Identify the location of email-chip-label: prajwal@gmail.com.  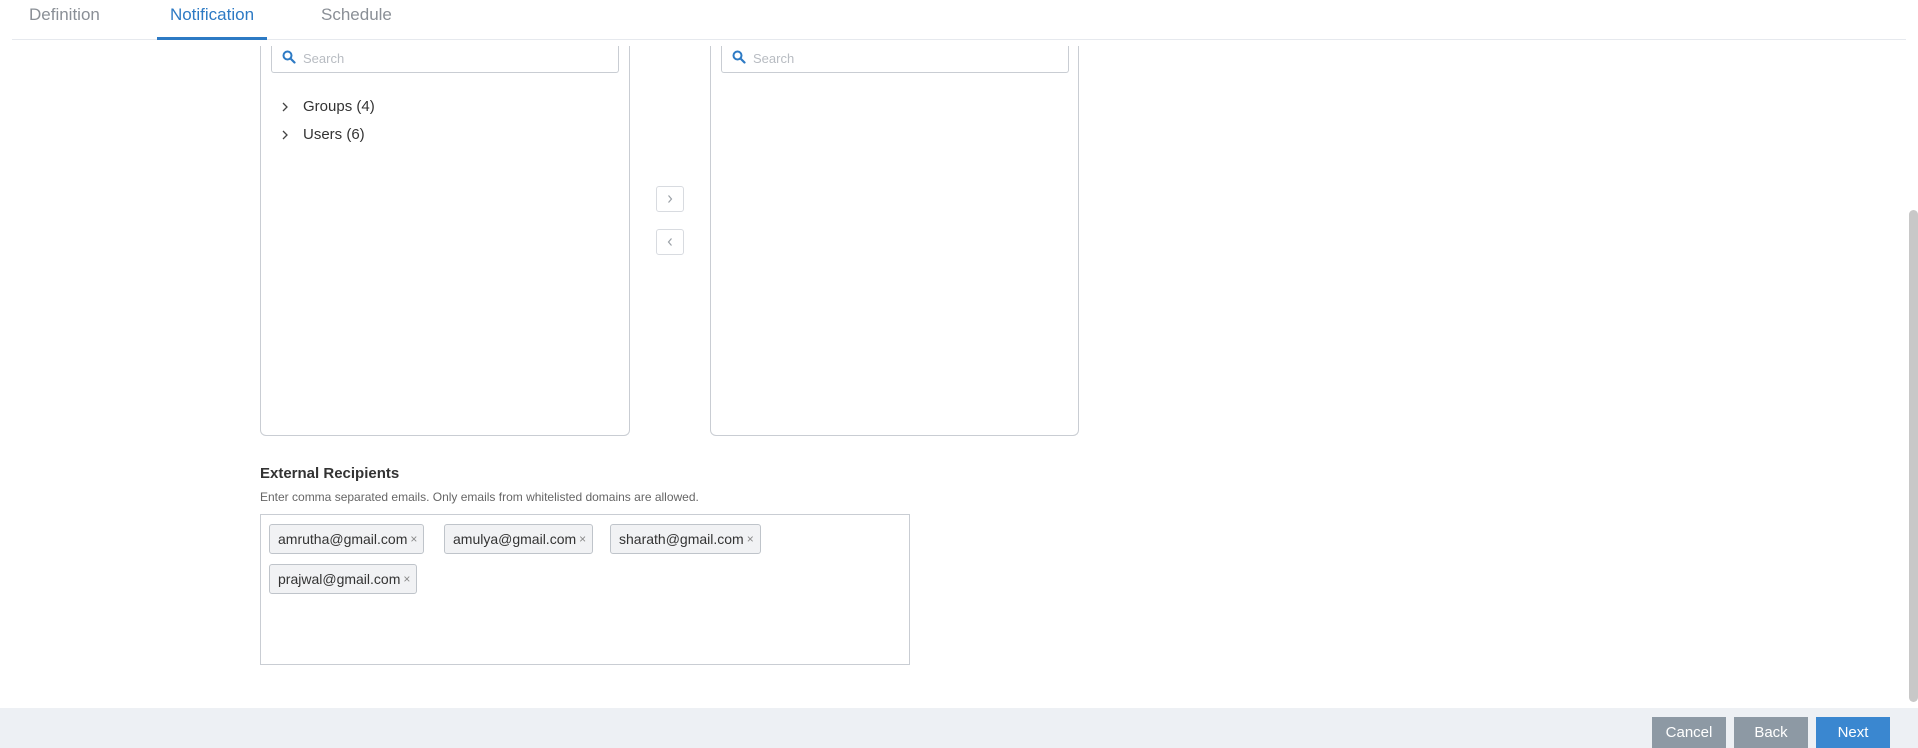
(339, 579).